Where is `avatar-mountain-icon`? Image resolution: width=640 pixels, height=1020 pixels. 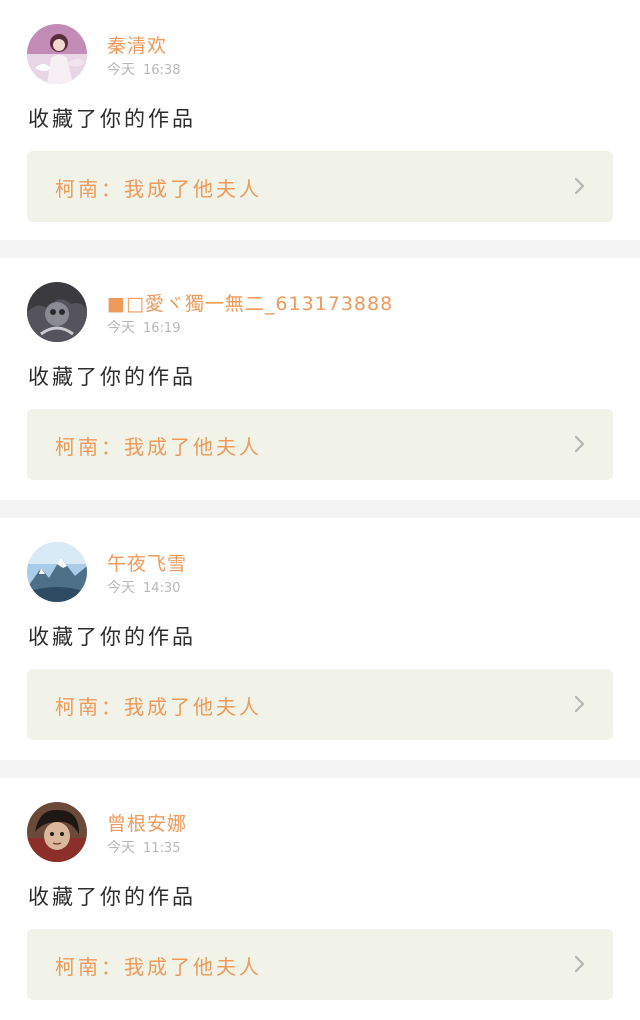
avatar-mountain-icon is located at coordinates (57, 572).